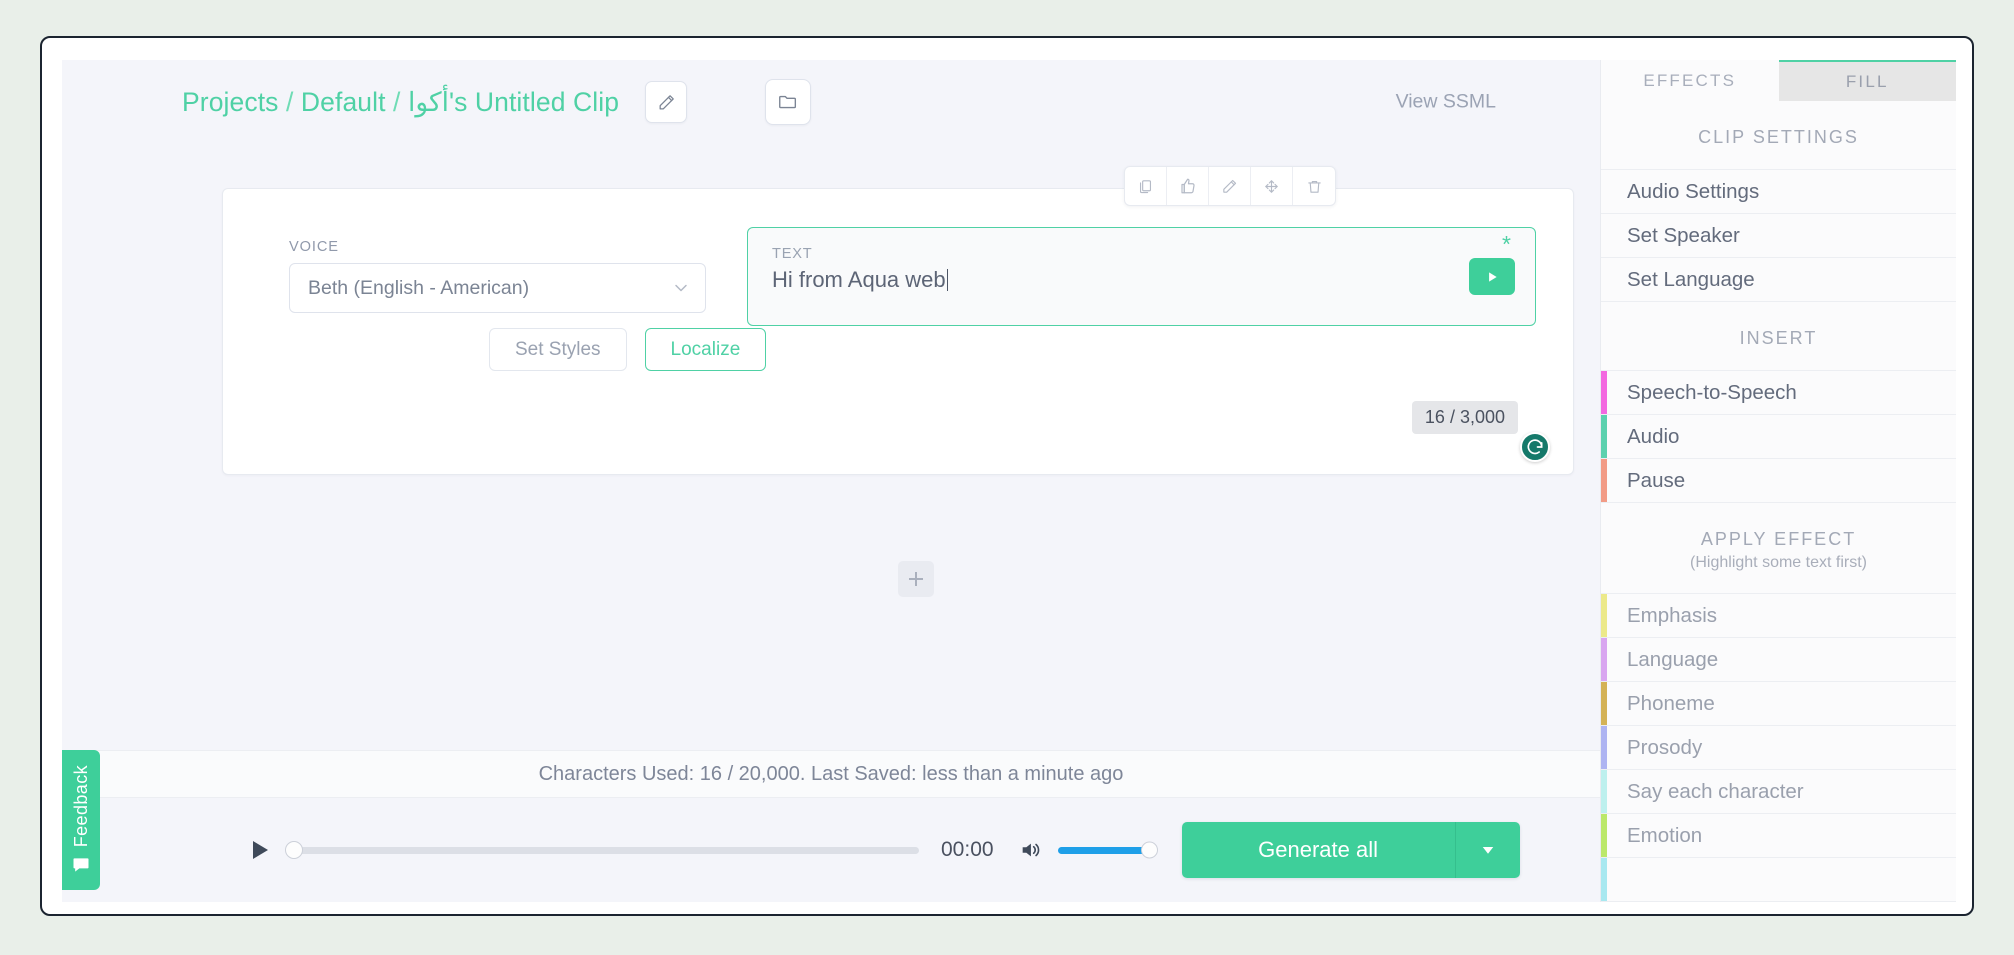 The height and width of the screenshot is (955, 2014). What do you see at coordinates (792, 254) in the screenshot?
I see `text-label: TEXT` at bounding box center [792, 254].